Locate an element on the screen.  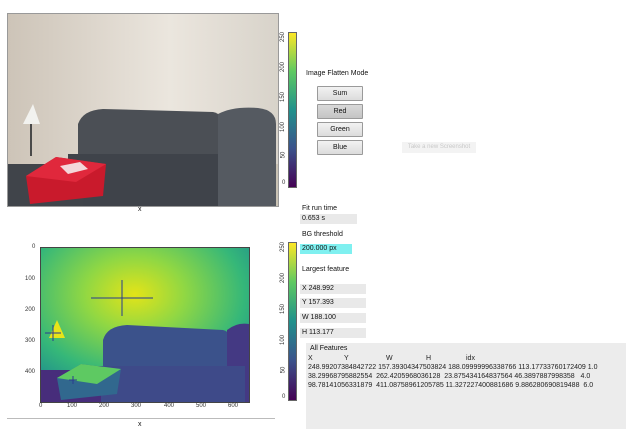
take-screenshot-button: Take a new Screenshot is located at coordinates (439, 147).